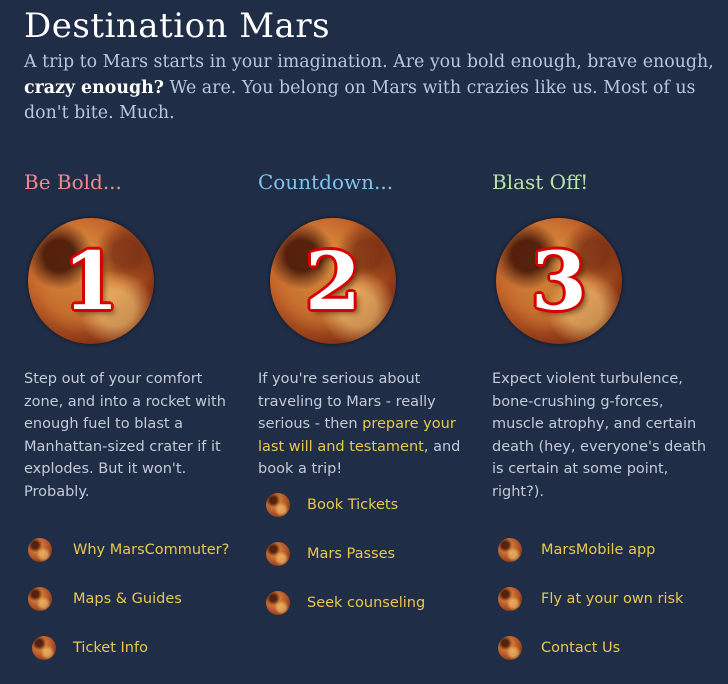  Describe the element at coordinates (151, 550) in the screenshot. I see `link-label: Why MarsCommuter?` at that location.